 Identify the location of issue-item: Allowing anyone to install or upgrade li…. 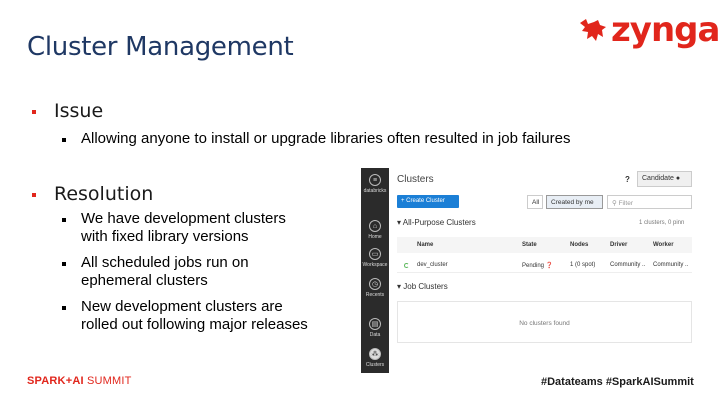
(326, 138).